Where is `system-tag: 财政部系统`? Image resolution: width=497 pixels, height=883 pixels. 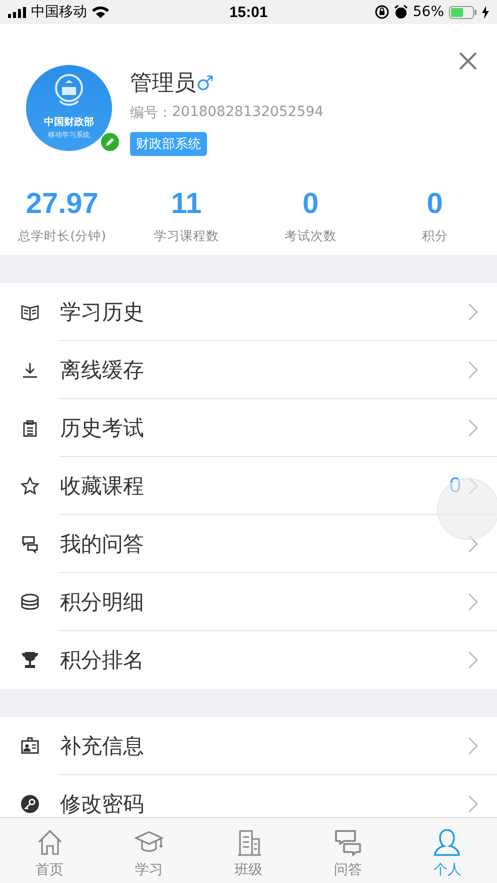 system-tag: 财政部系统 is located at coordinates (168, 144).